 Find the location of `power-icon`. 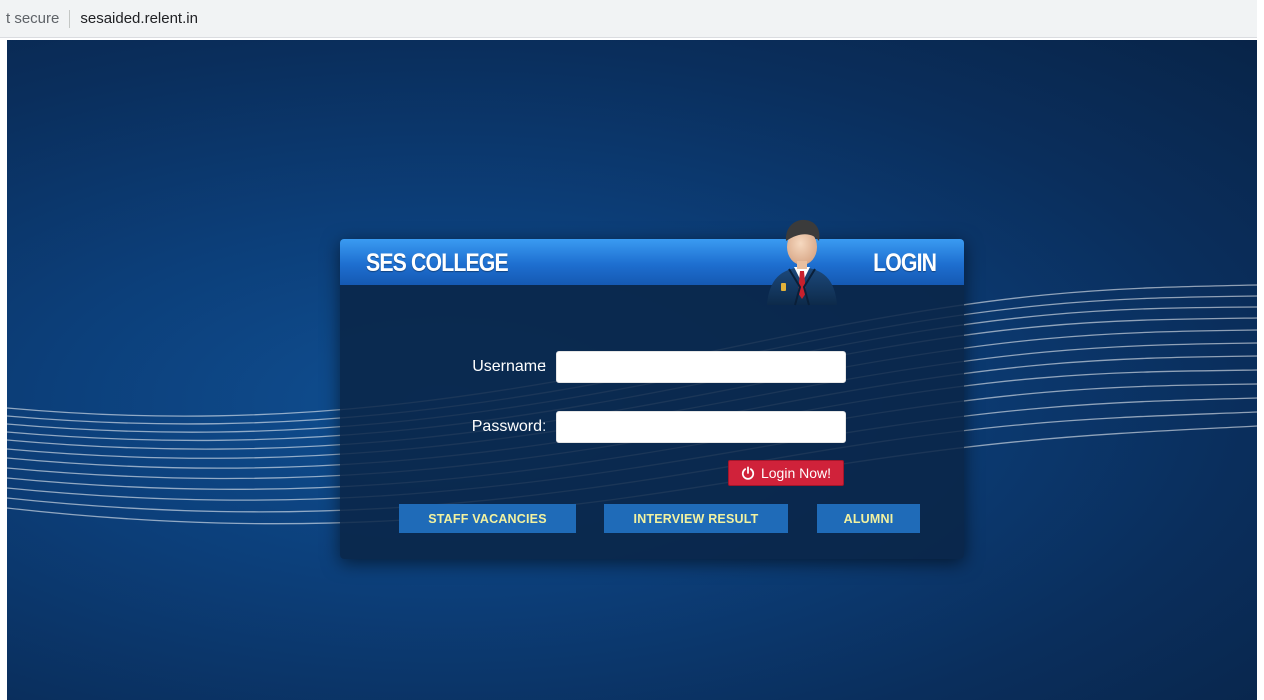

power-icon is located at coordinates (748, 473).